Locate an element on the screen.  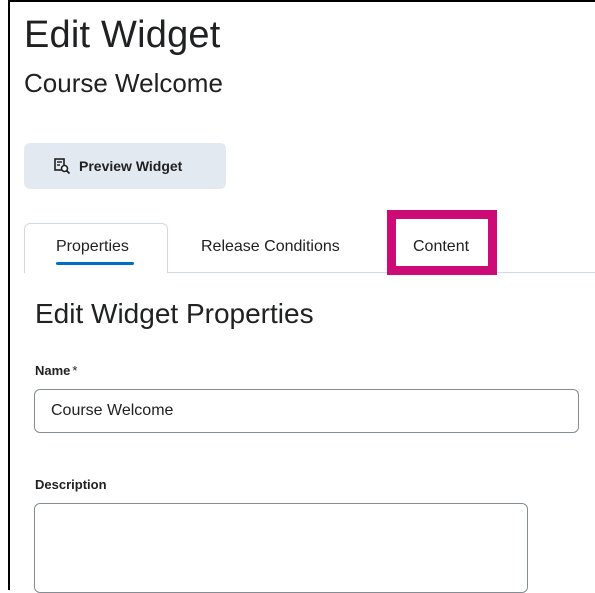
preview-widget-label: Preview Widget is located at coordinates (131, 166).